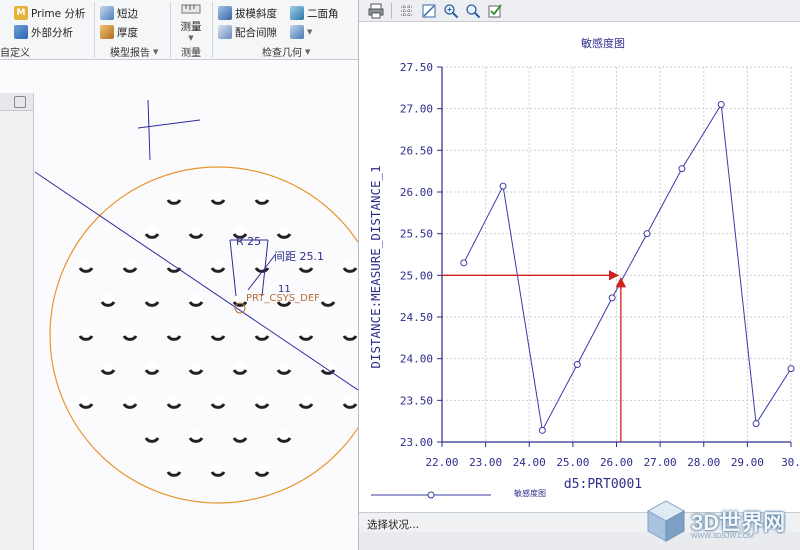 The height and width of the screenshot is (550, 800). I want to click on cube-logo-icon, so click(666, 521).